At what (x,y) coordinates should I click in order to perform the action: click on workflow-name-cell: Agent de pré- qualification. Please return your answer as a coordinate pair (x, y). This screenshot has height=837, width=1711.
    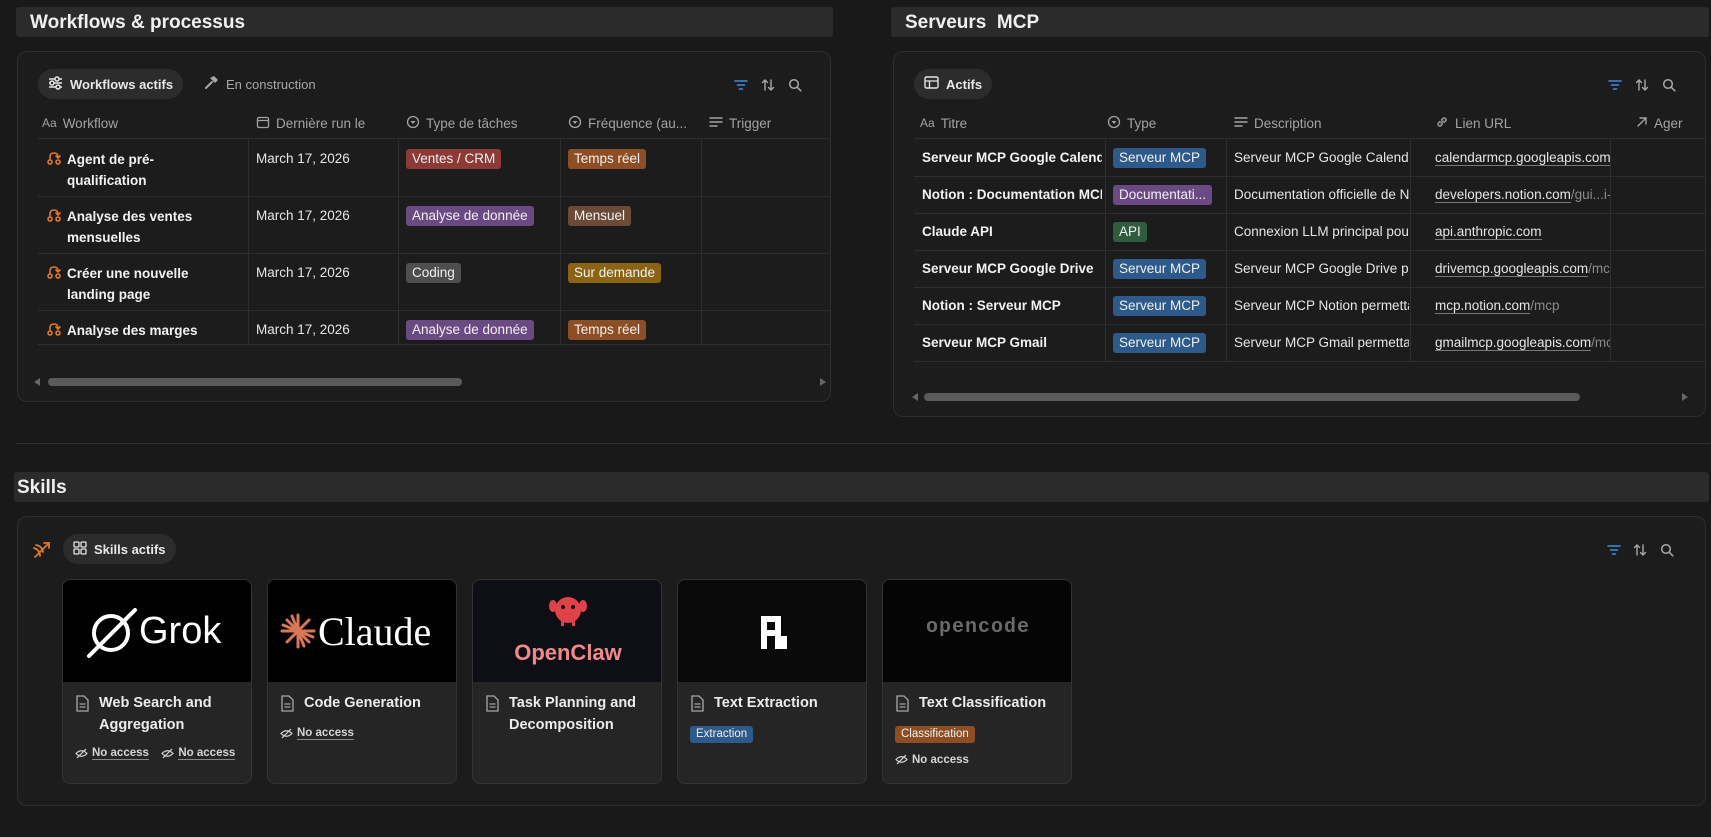
    Looking at the image, I should click on (134, 168).